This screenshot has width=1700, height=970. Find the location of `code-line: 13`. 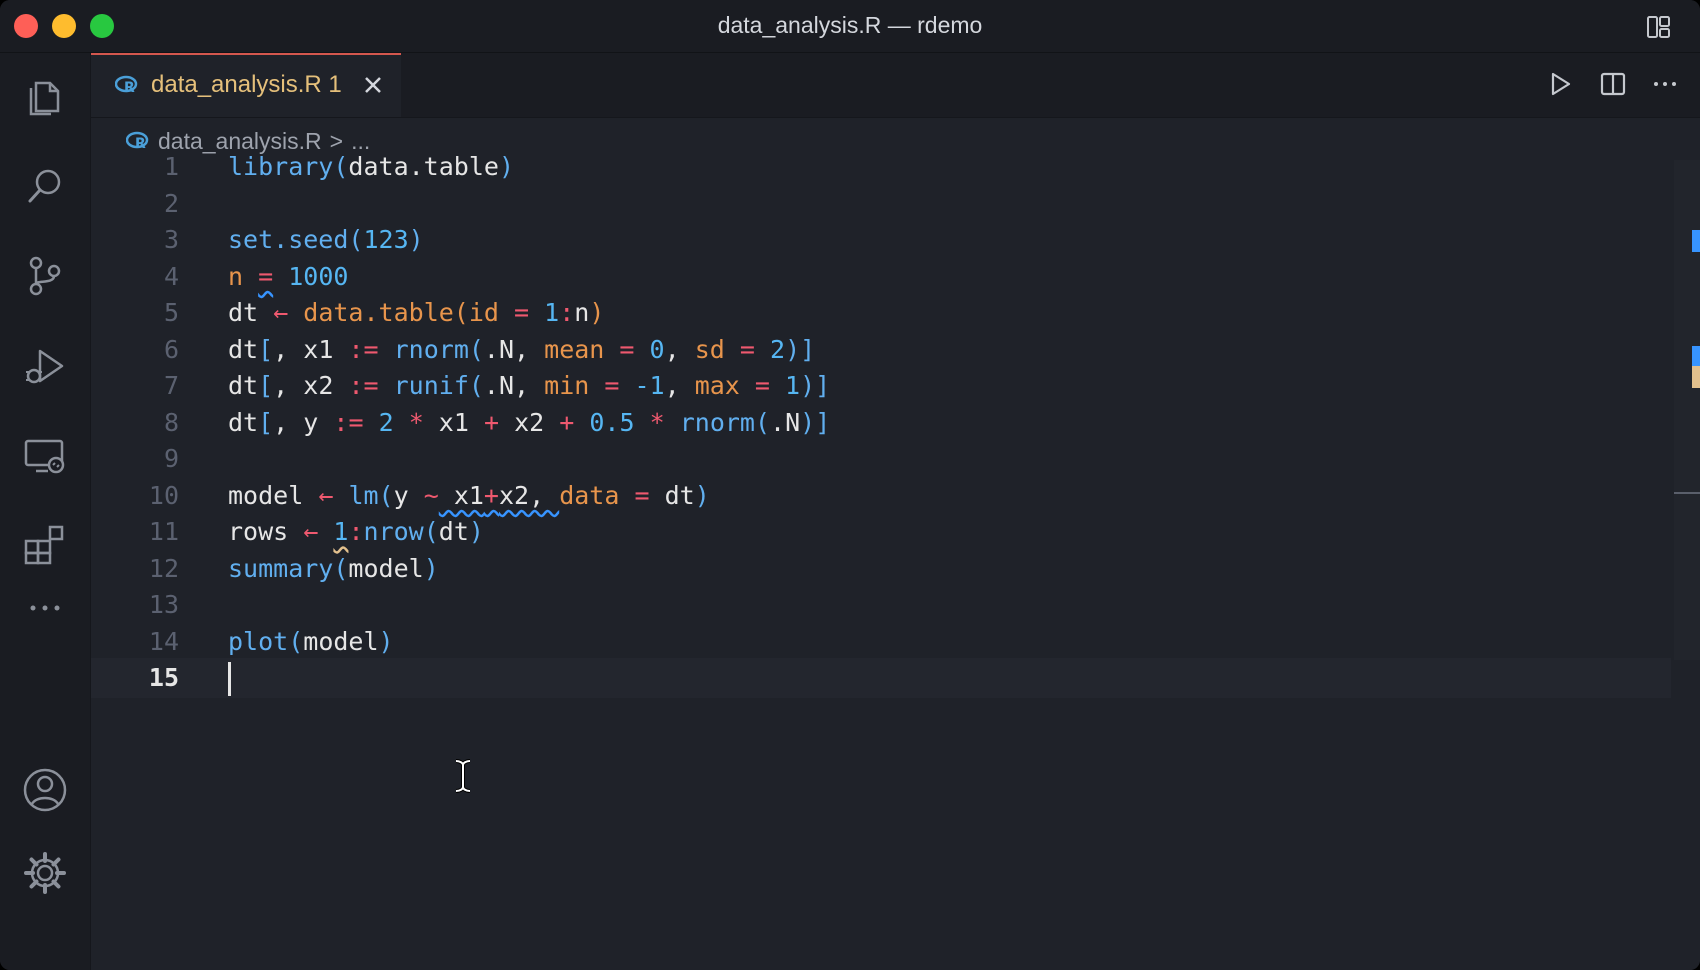

code-line: 13 is located at coordinates (881, 605).